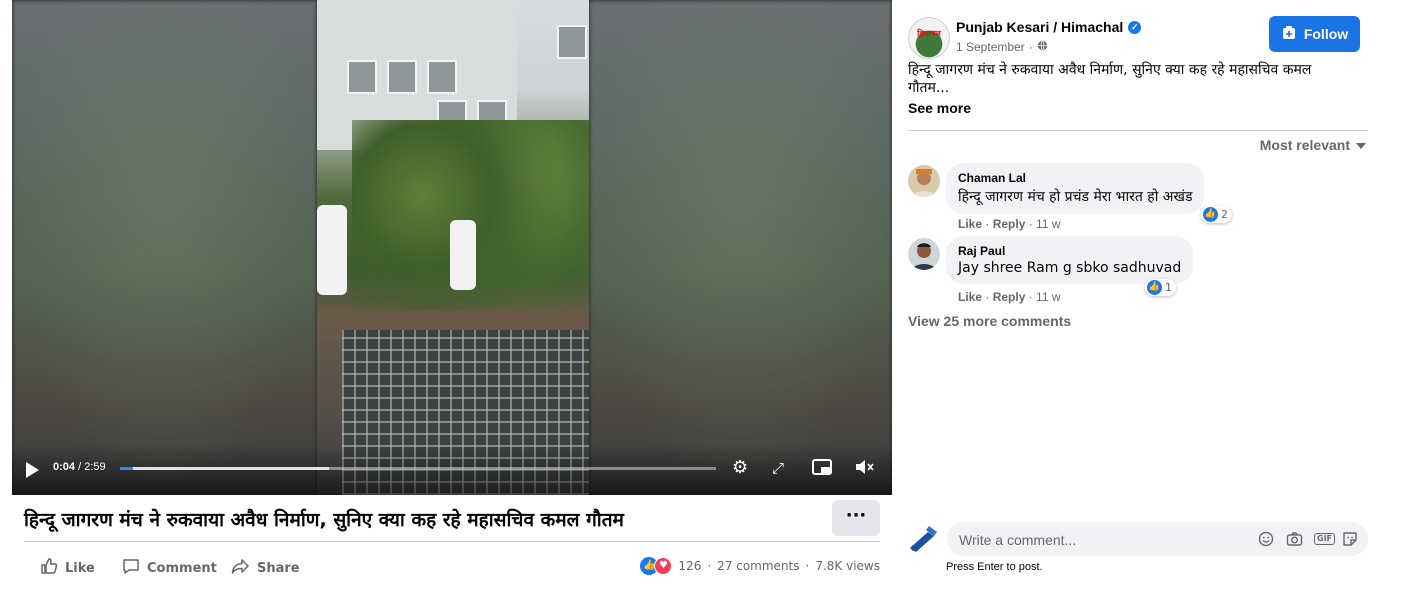 The image size is (1403, 590). What do you see at coordinates (127, 468) in the screenshot?
I see `video-played-fill` at bounding box center [127, 468].